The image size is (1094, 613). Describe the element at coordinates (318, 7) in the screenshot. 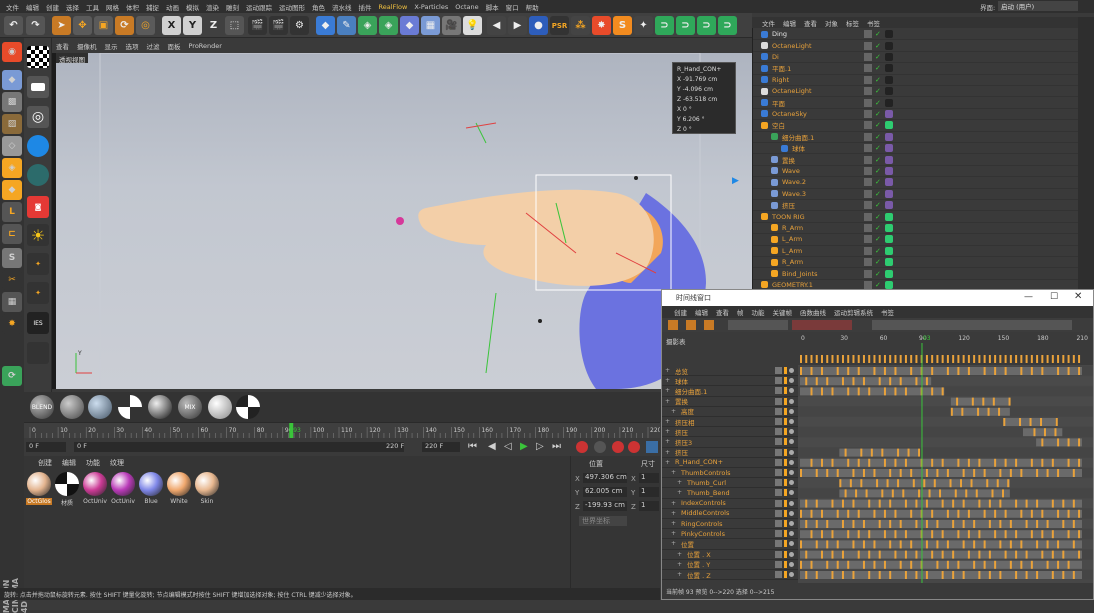

I see `menu-item-14: 角色` at that location.